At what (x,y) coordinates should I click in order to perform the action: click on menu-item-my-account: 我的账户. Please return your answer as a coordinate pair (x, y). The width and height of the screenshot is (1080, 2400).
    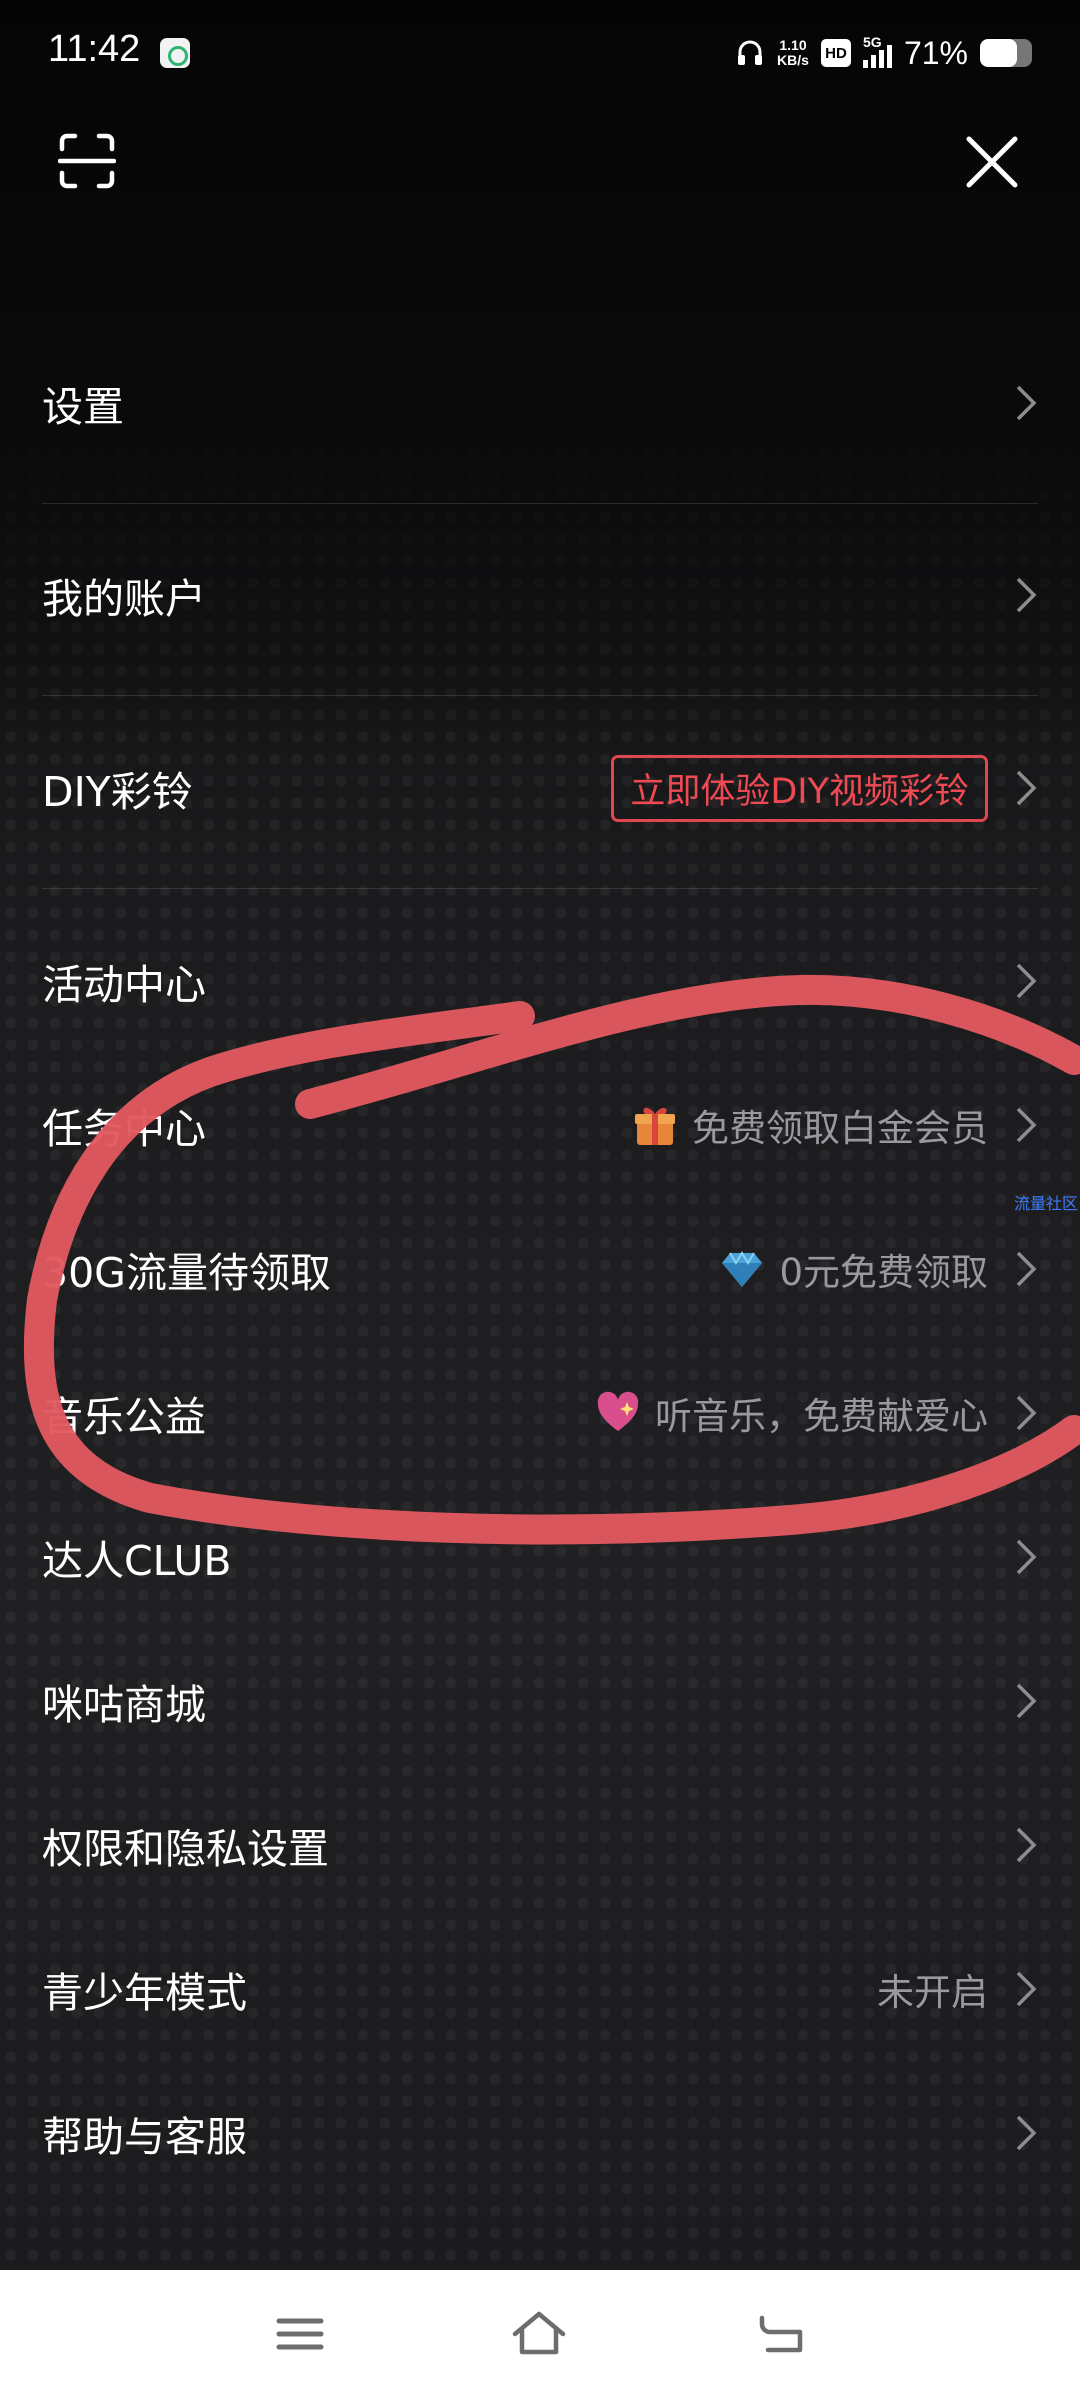
    Looking at the image, I should click on (540, 613).